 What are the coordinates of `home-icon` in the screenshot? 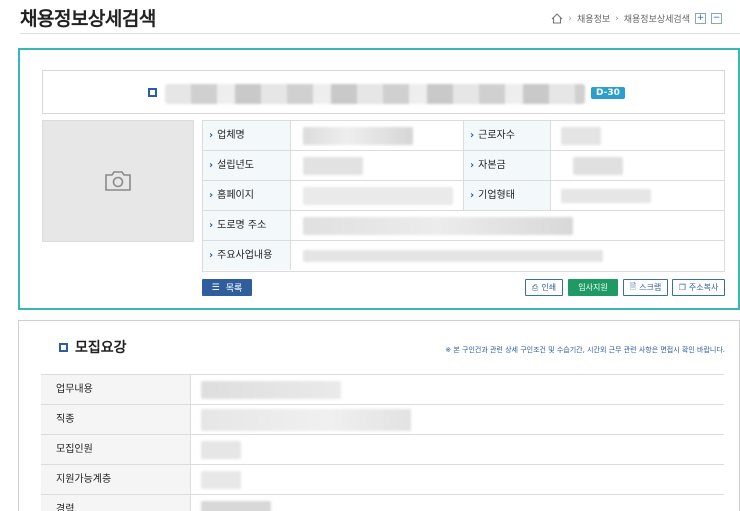 It's located at (557, 18).